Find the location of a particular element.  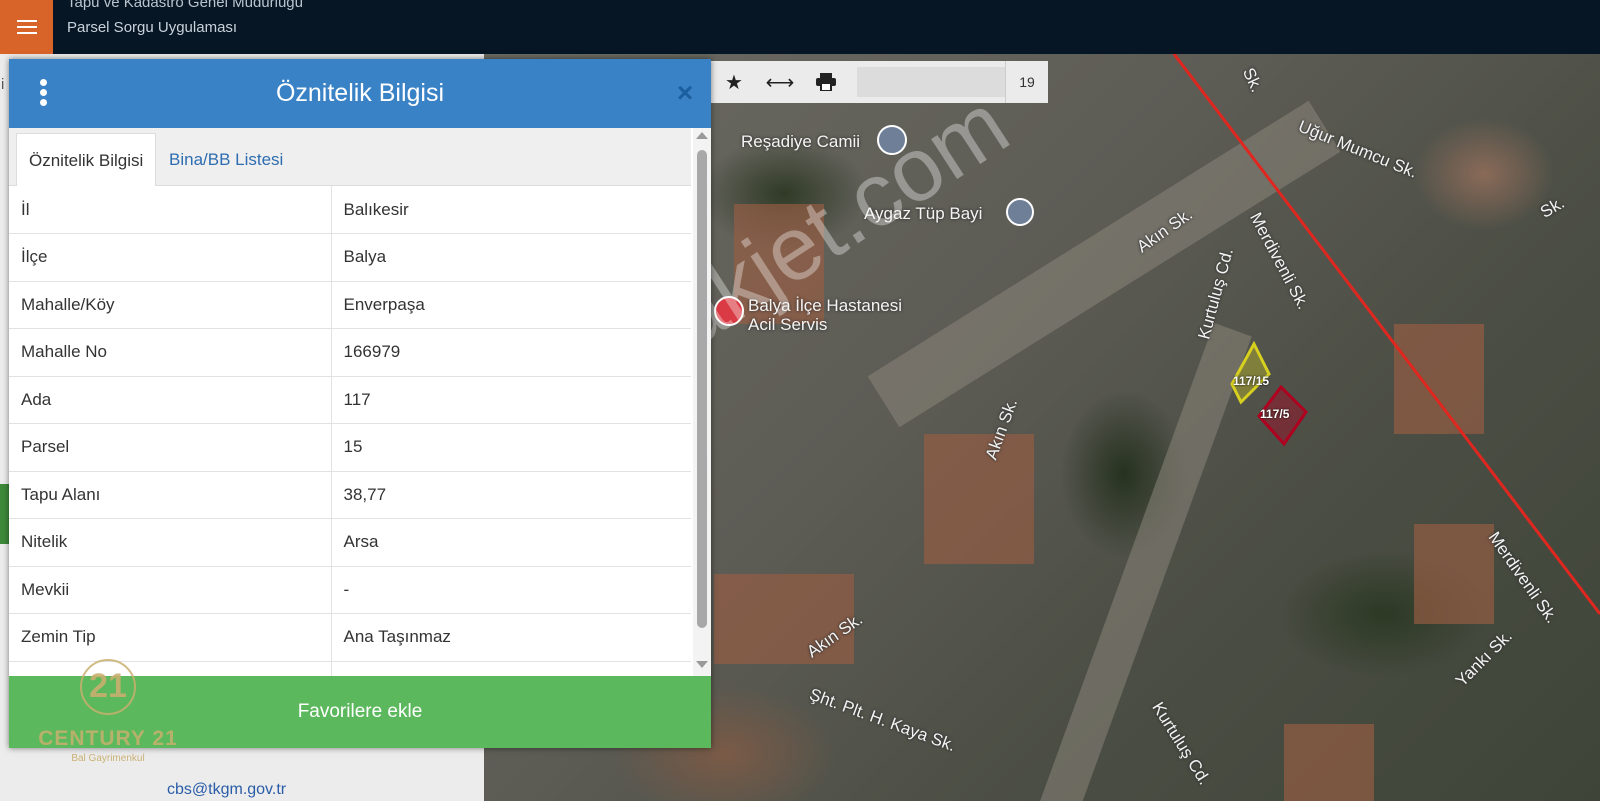

add-to-favorites-button: Favorilere ekle is located at coordinates (360, 712).